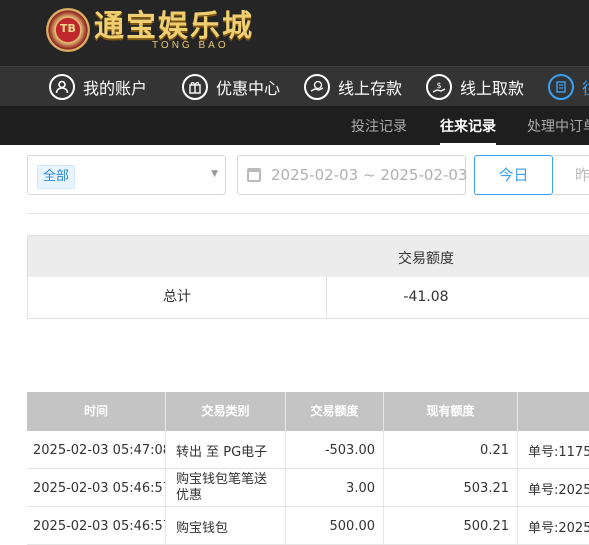  What do you see at coordinates (231, 87) in the screenshot?
I see `nav-promotions: 优惠中心` at bounding box center [231, 87].